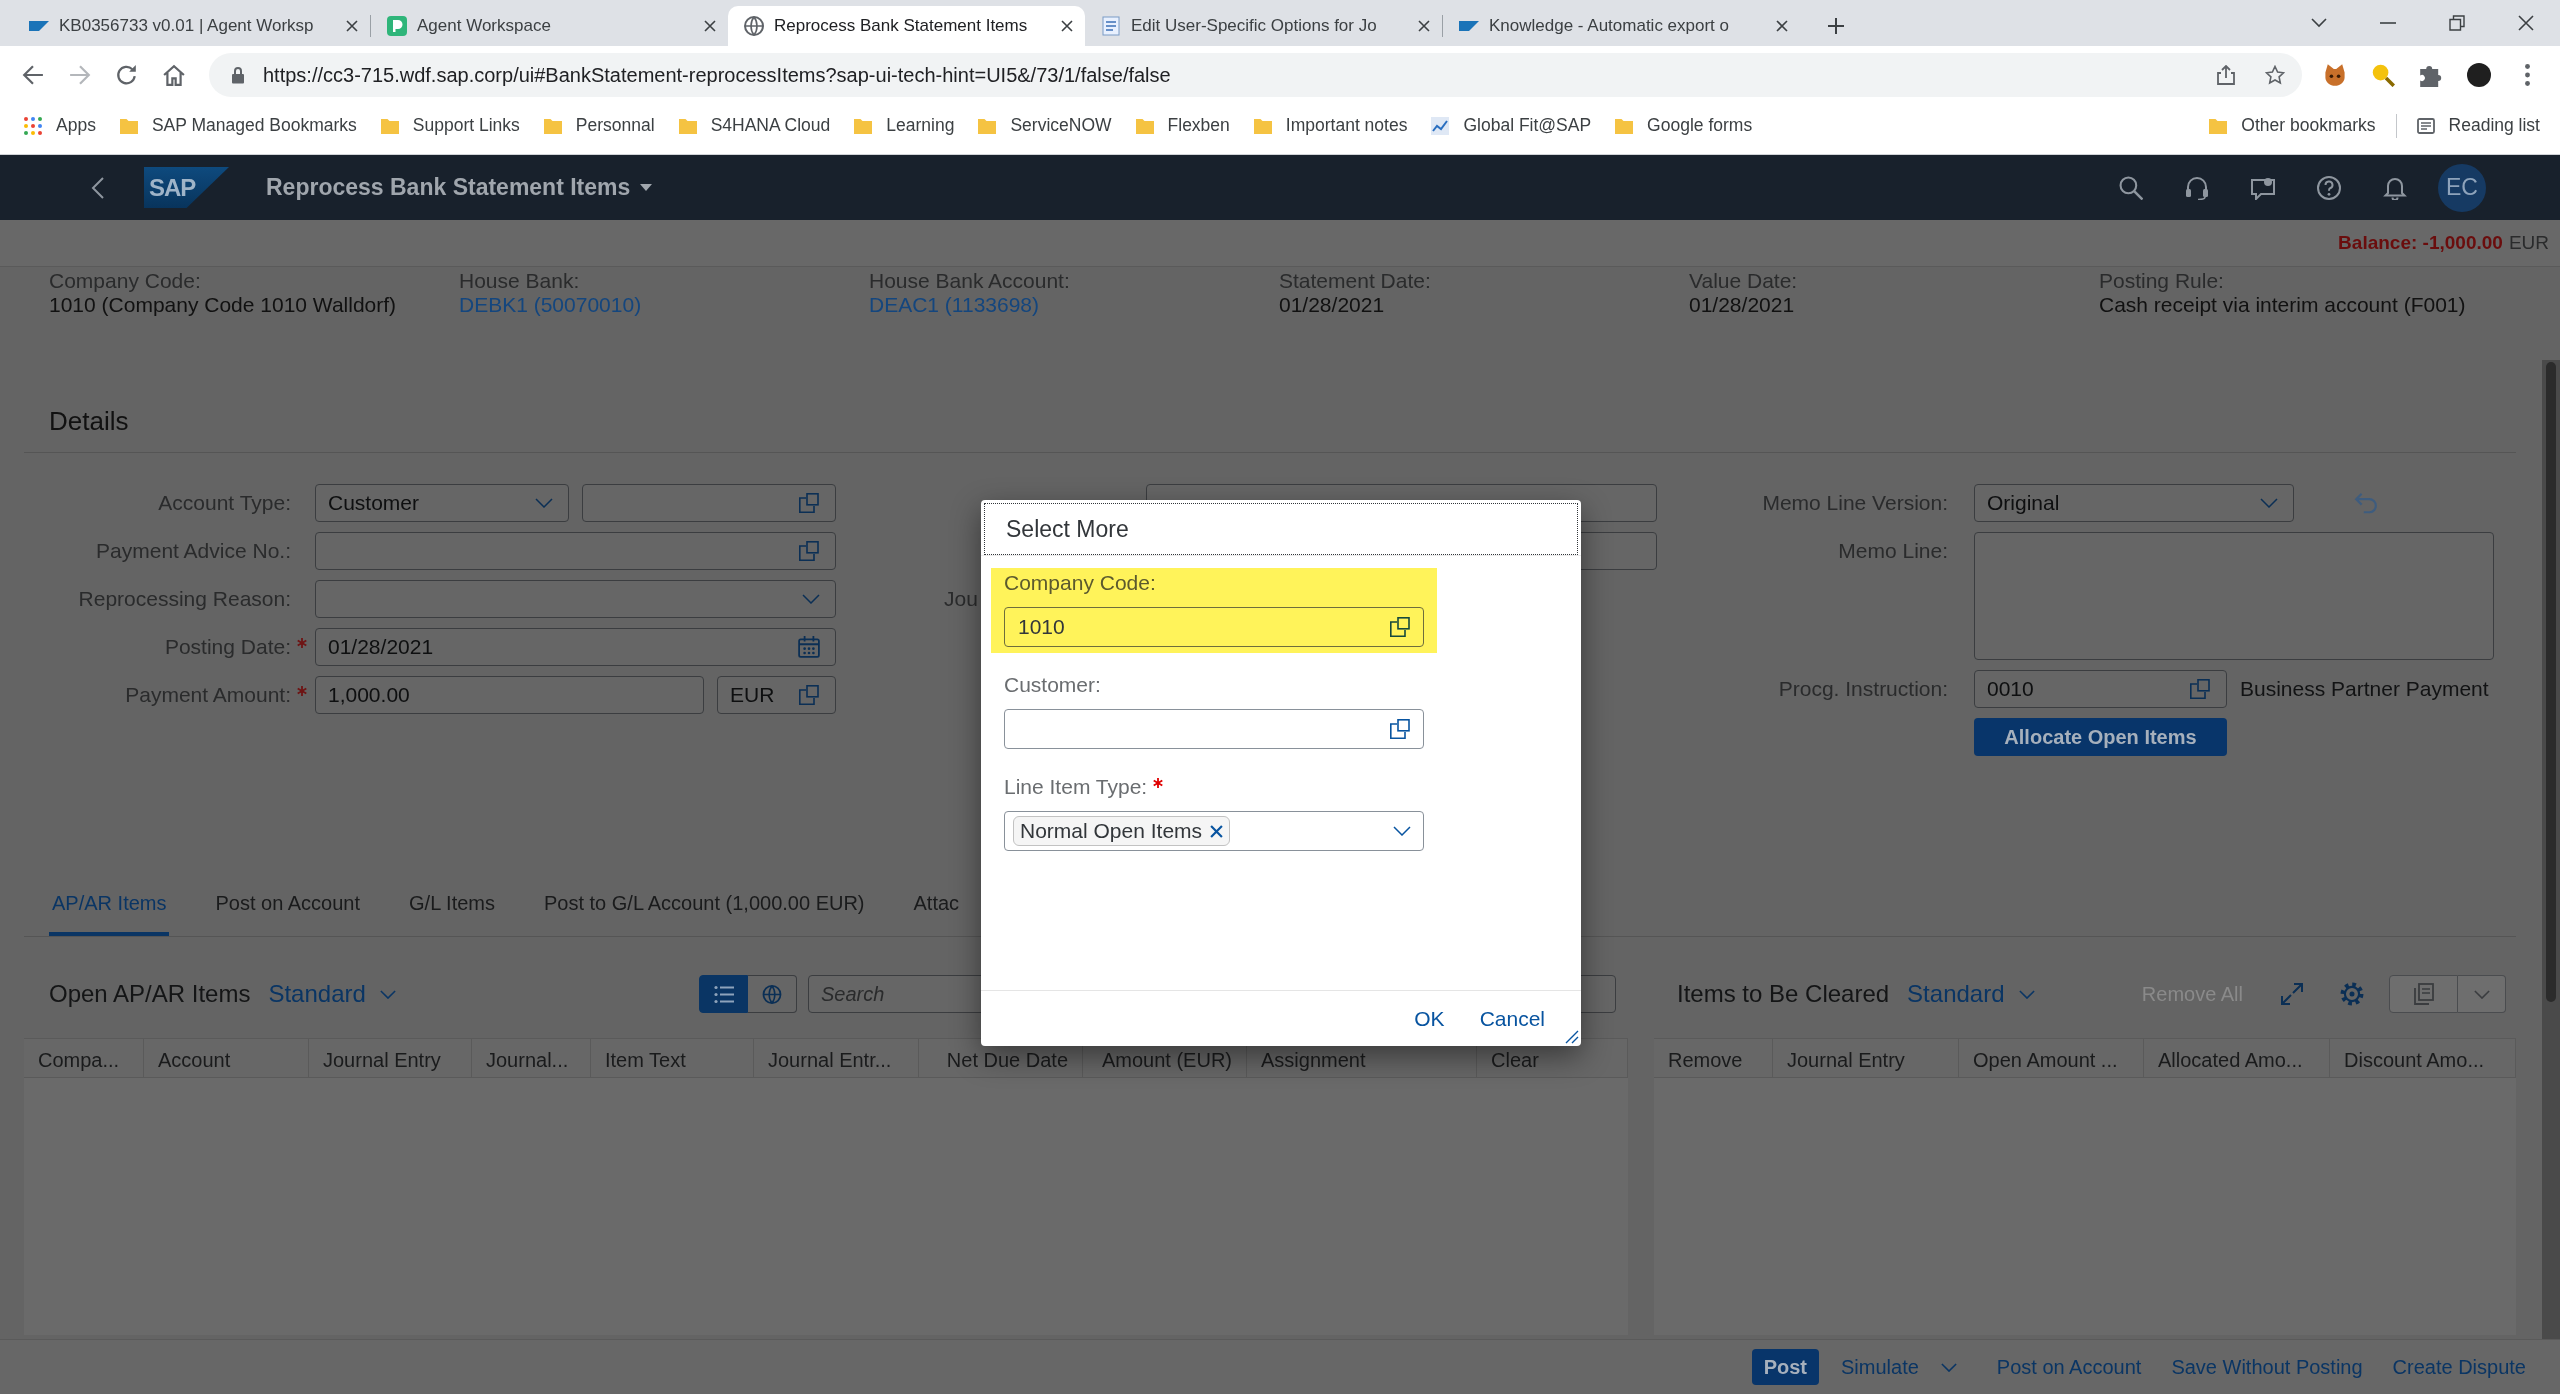 The width and height of the screenshot is (2560, 1394). Describe the element at coordinates (936, 908) in the screenshot. I see `tab: Attac` at that location.